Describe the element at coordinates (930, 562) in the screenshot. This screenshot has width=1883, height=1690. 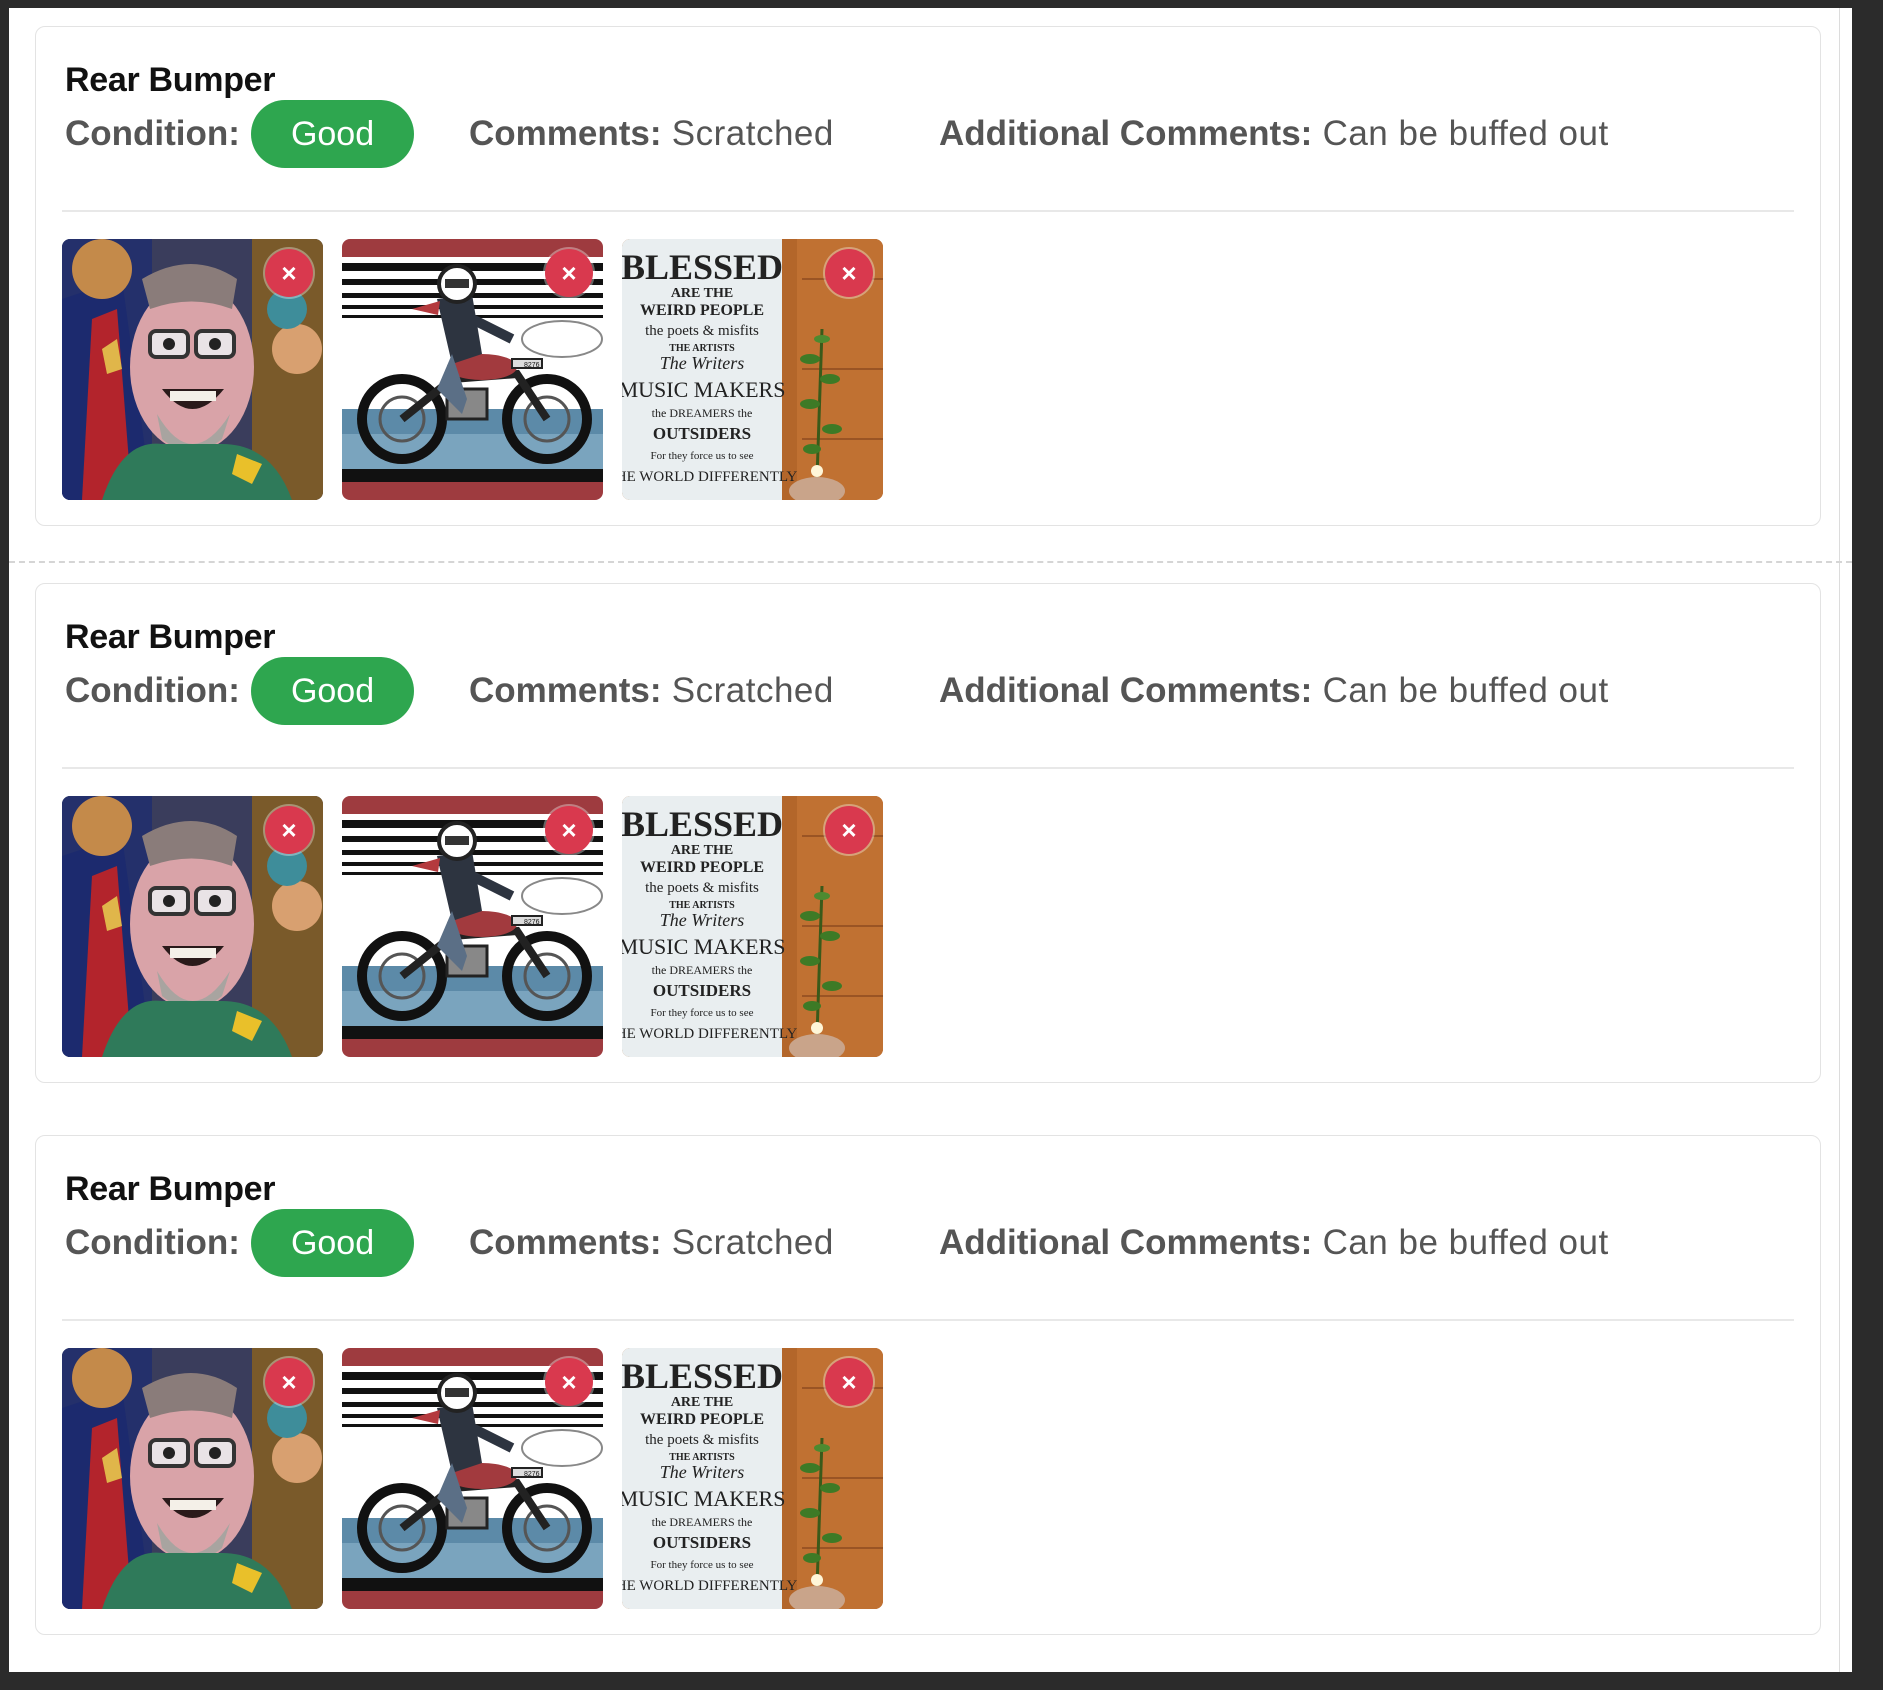
I see `dashed-separator` at that location.